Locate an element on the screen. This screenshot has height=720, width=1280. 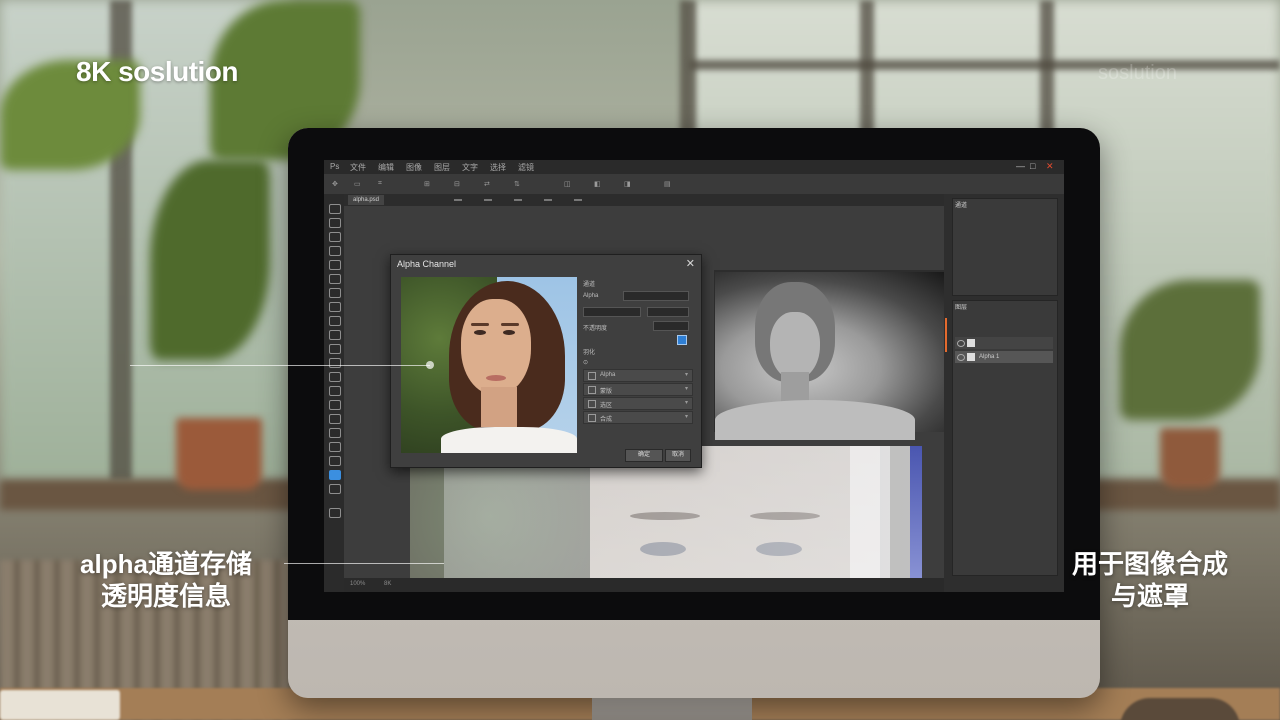
history-brush-tool is located at coordinates (335, 335).